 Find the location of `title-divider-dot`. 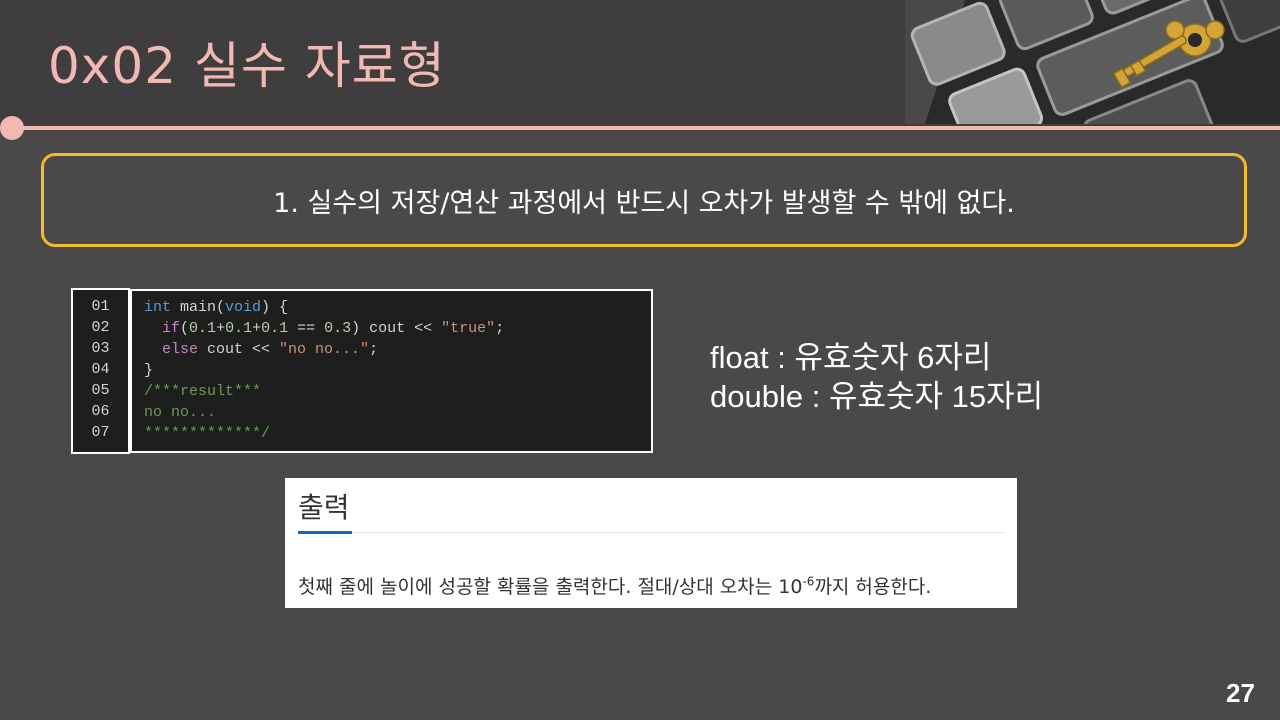

title-divider-dot is located at coordinates (12, 128).